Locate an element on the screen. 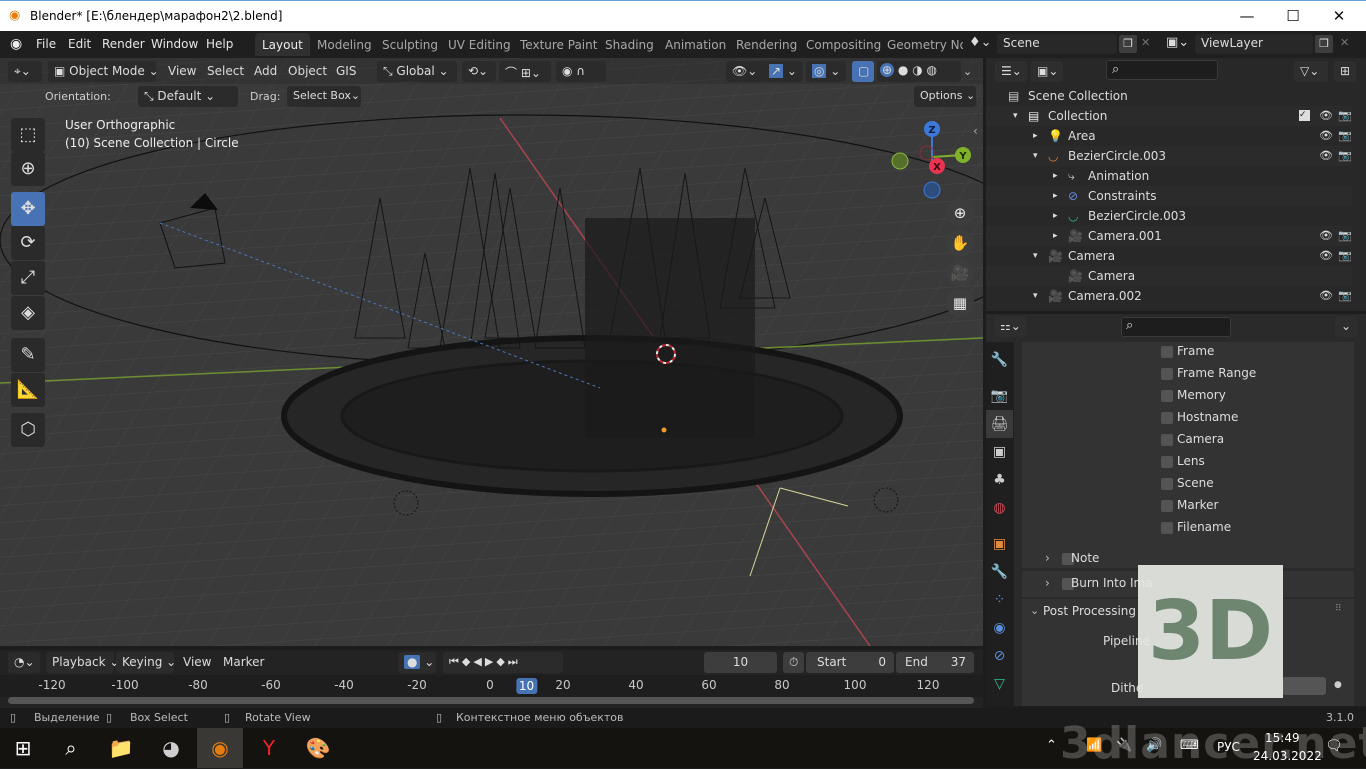 The height and width of the screenshot is (769, 1366). keying-menu: Keying ⌄ is located at coordinates (146, 662).